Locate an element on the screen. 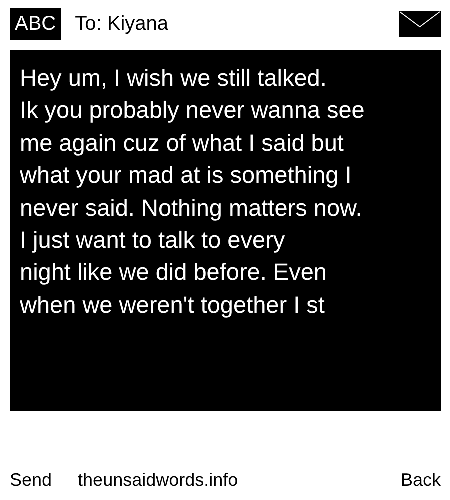 The width and height of the screenshot is (450, 500). recipient-label: To: Kiyana is located at coordinates (122, 24).